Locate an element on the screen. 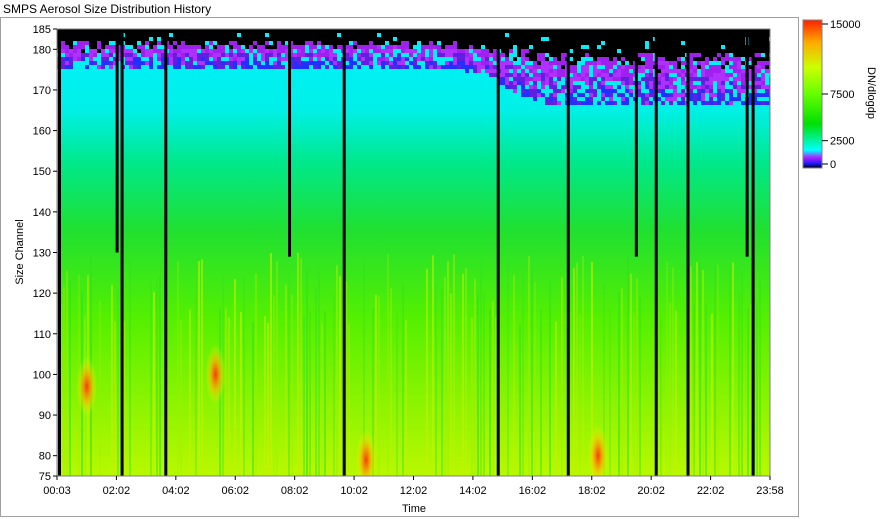 The height and width of the screenshot is (519, 884). x-tick-label: 00:03 is located at coordinates (57, 491).